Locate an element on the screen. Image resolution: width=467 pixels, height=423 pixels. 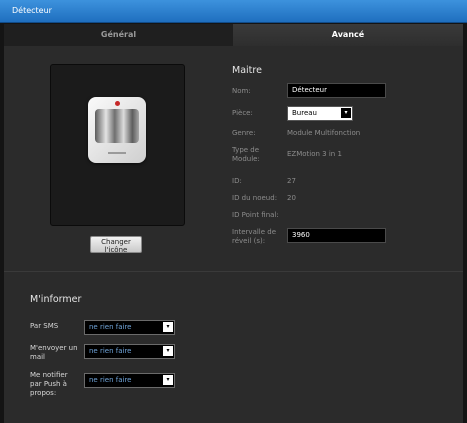
tab-general: Général is located at coordinates (118, 35).